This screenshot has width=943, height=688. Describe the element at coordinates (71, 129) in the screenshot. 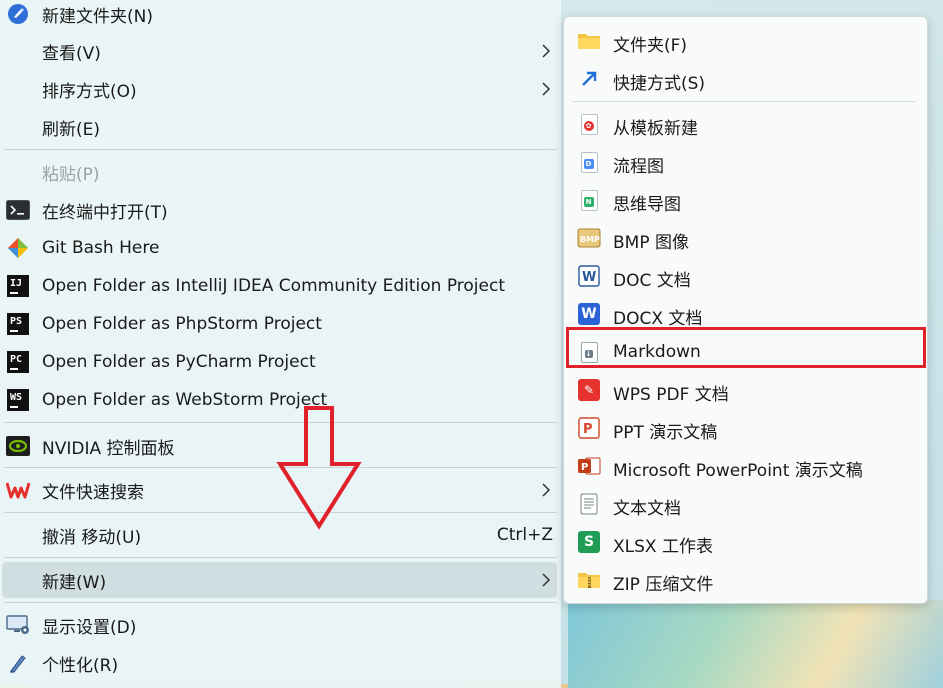

I see `menu-item-label: 刷新(E)` at that location.